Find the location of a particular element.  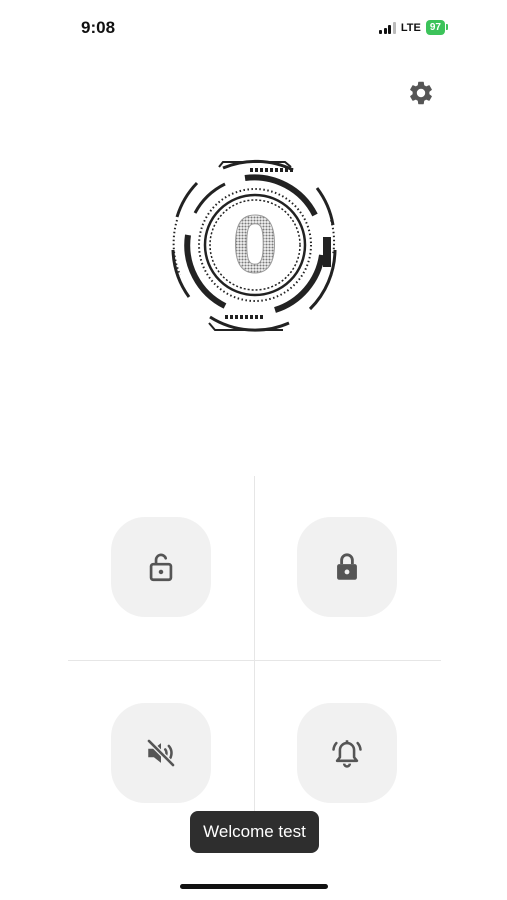

mute-button is located at coordinates (161, 753).